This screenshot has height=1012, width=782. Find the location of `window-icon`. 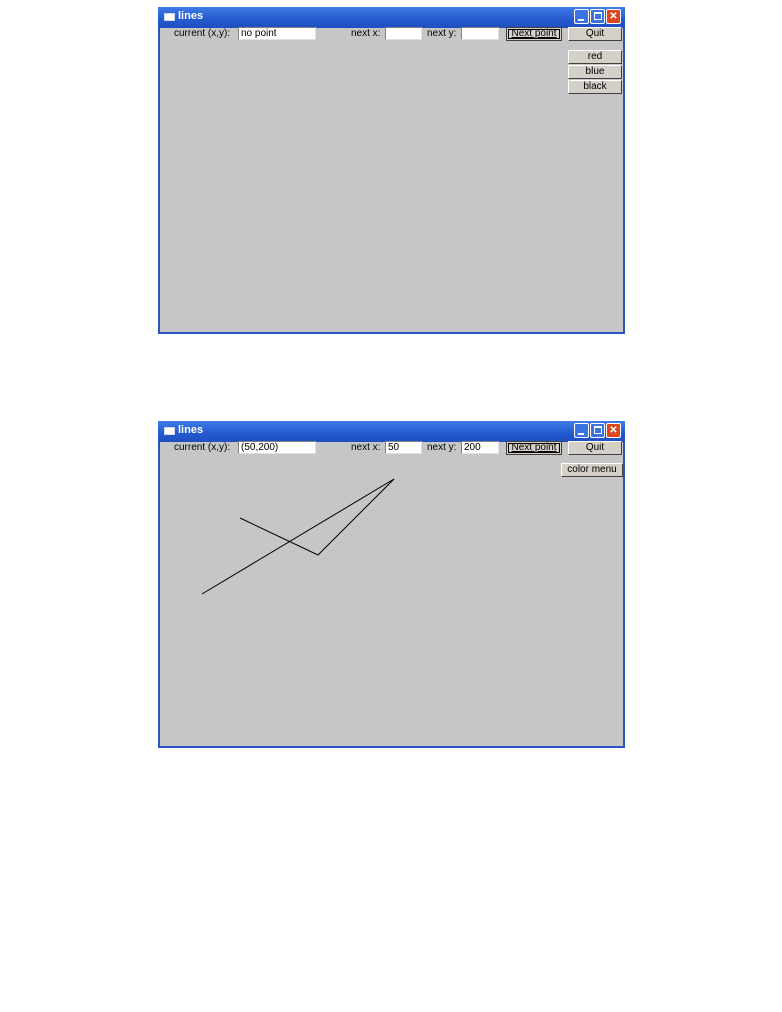

window-icon is located at coordinates (169, 17).